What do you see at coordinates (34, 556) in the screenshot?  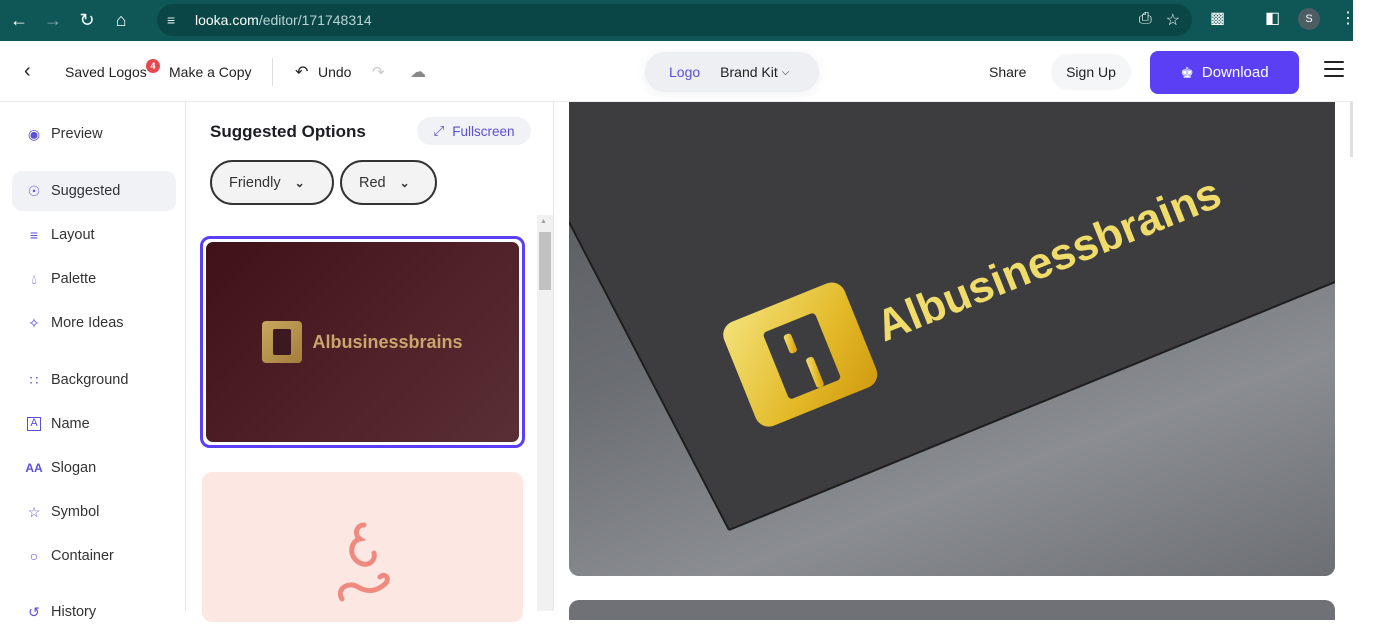 I see `circle-icon: ○` at bounding box center [34, 556].